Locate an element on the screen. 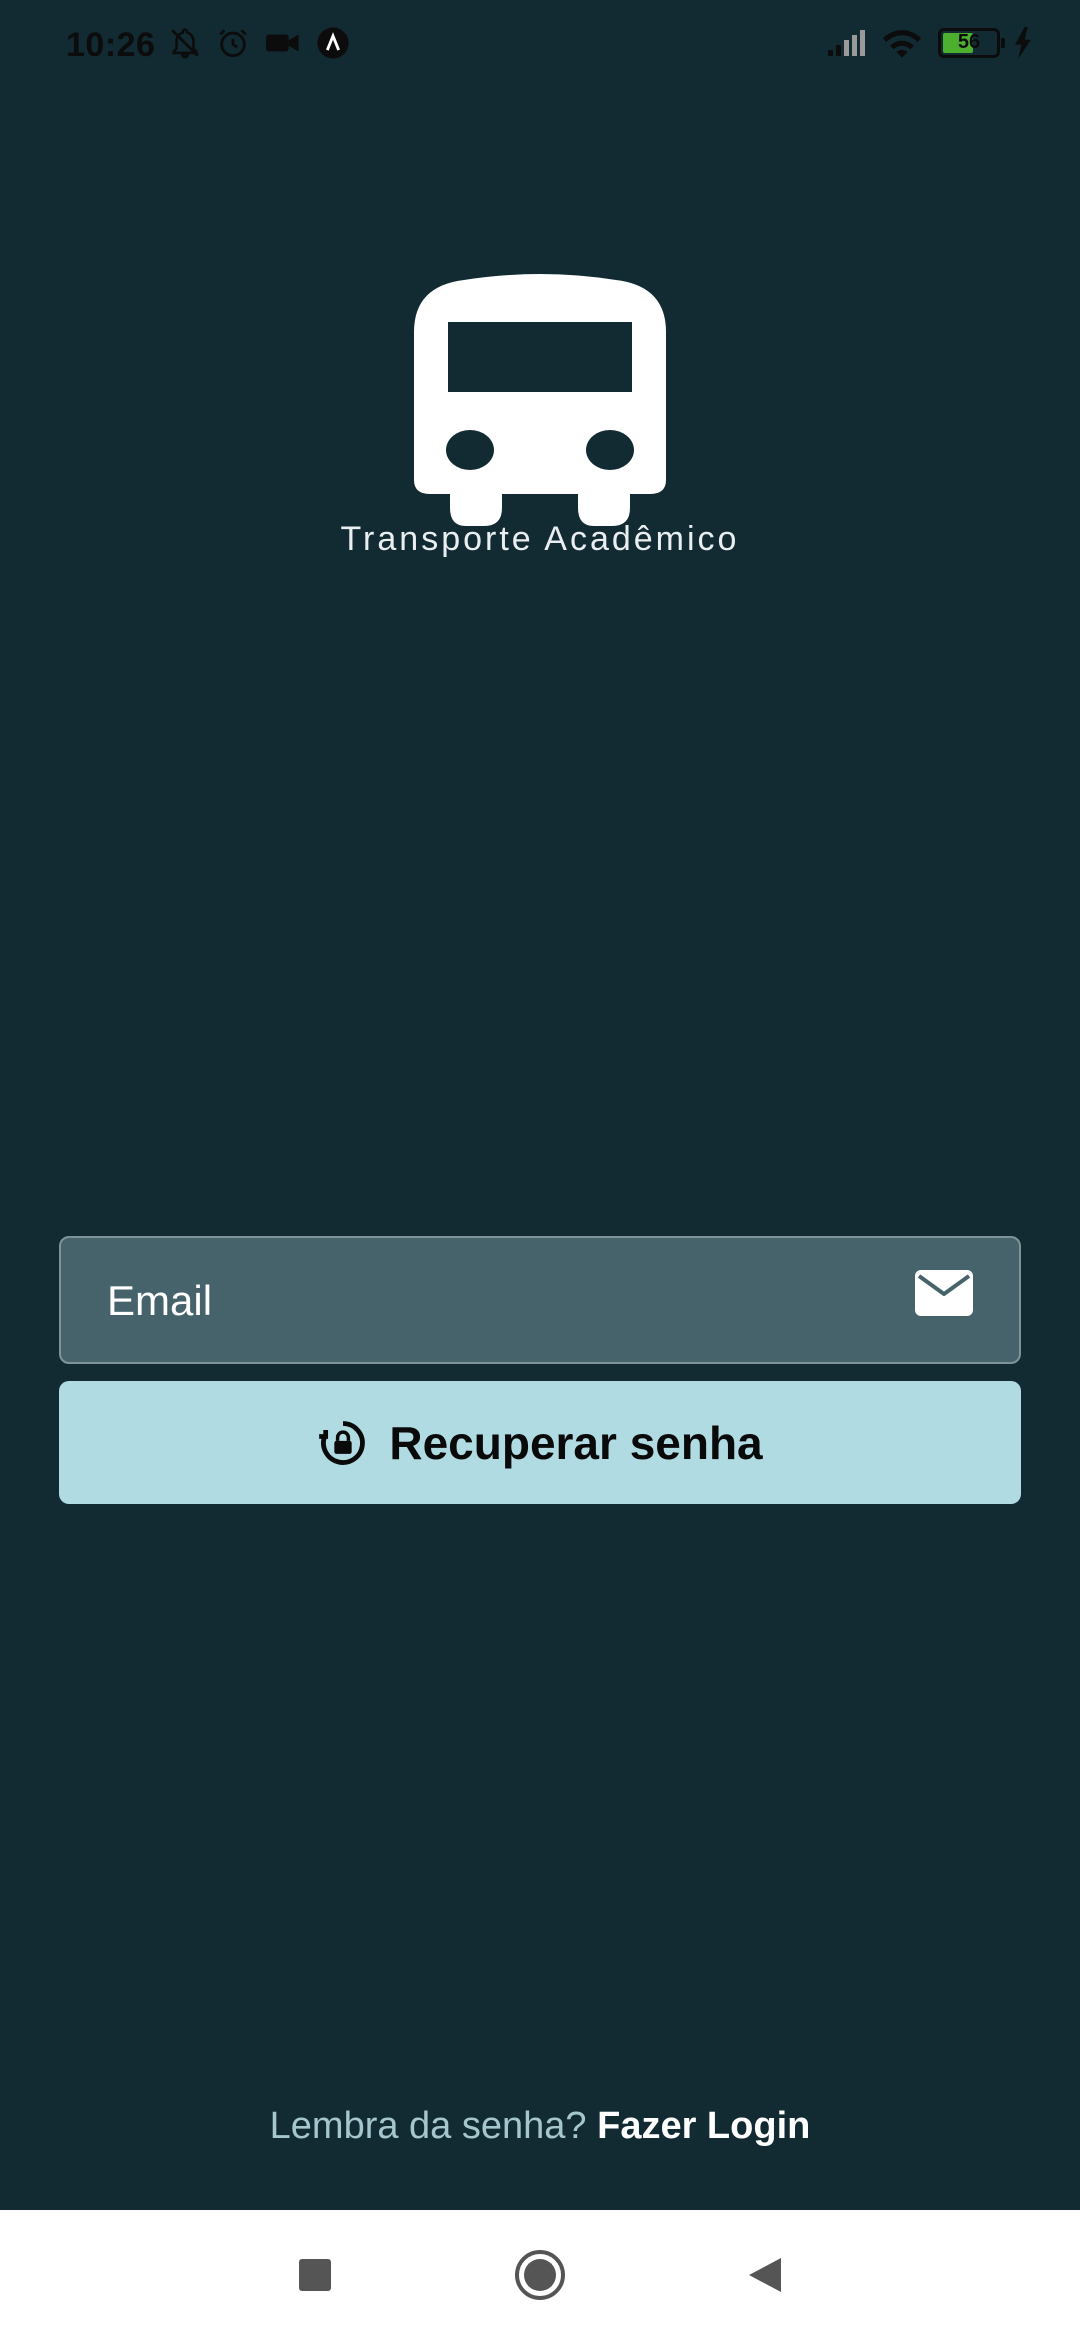 Image resolution: width=1080 pixels, height=2340 pixels. bus-icon is located at coordinates (540, 400).